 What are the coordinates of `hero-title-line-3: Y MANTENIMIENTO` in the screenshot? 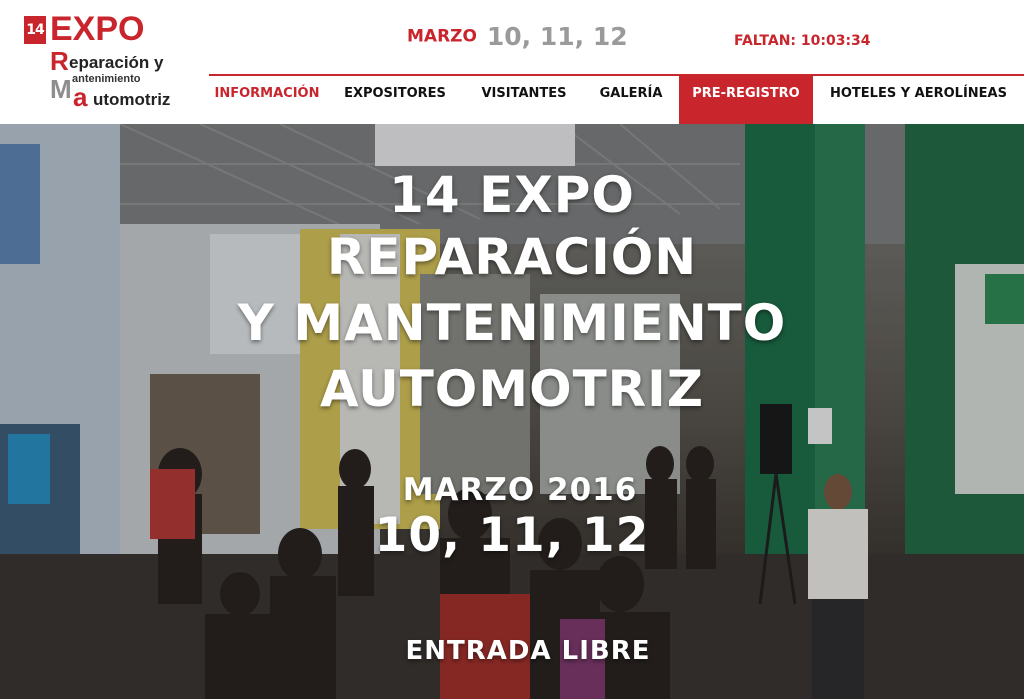 It's located at (512, 323).